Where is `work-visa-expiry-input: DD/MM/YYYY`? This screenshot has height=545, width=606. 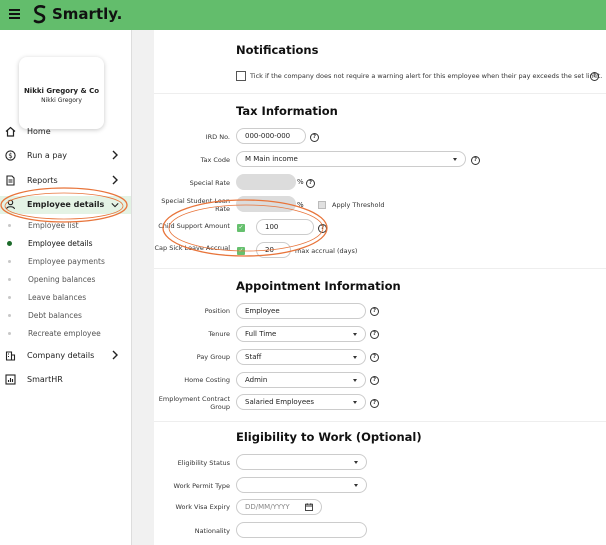
work-visa-expiry-input: DD/MM/YYYY is located at coordinates (279, 507).